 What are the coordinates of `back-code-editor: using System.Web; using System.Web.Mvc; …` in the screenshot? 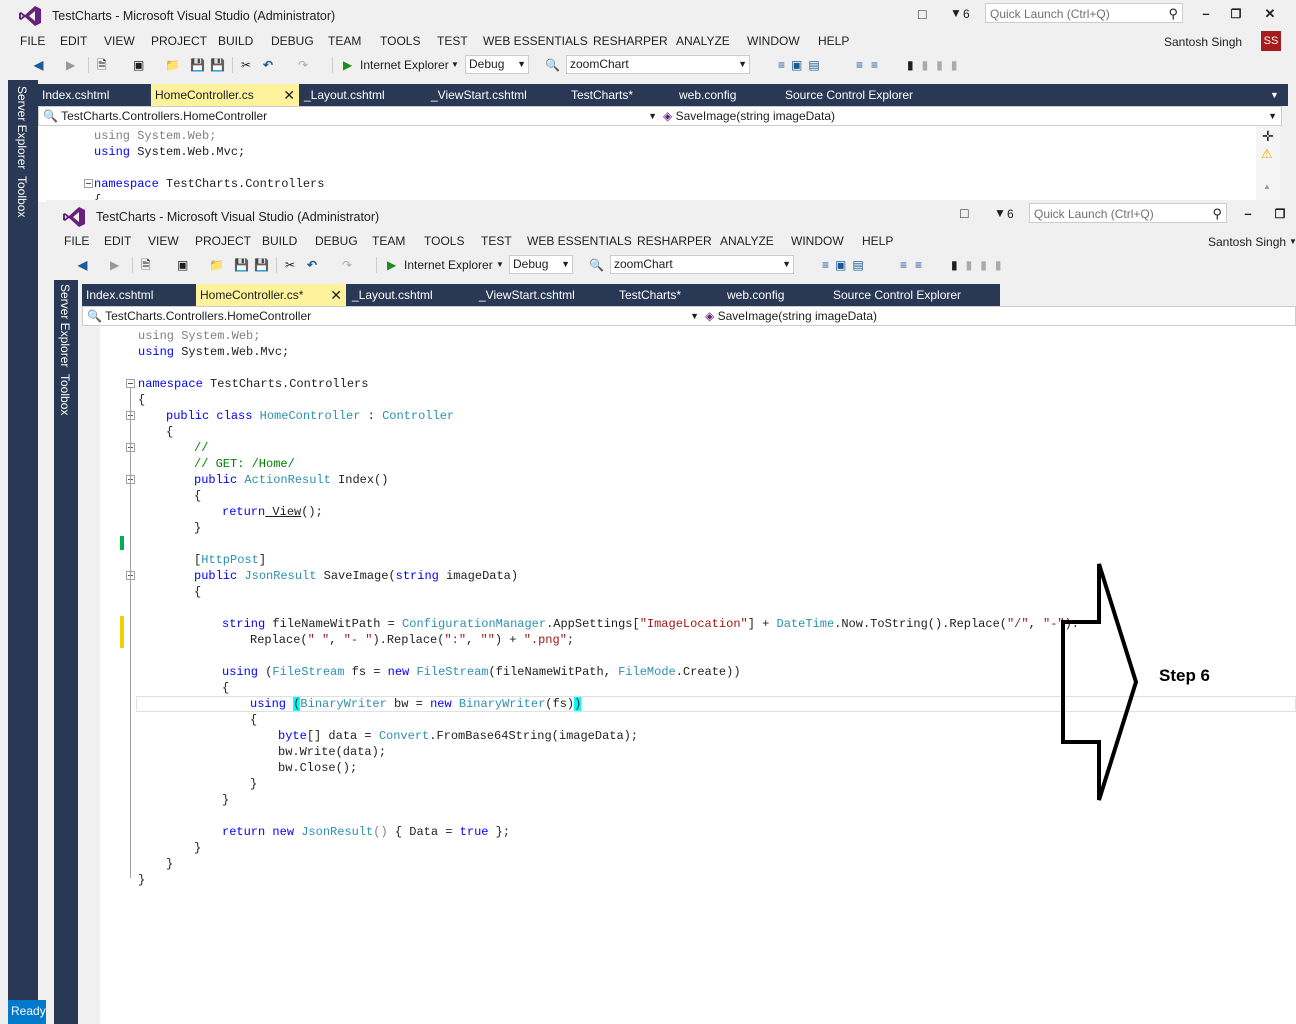 It's located at (647, 164).